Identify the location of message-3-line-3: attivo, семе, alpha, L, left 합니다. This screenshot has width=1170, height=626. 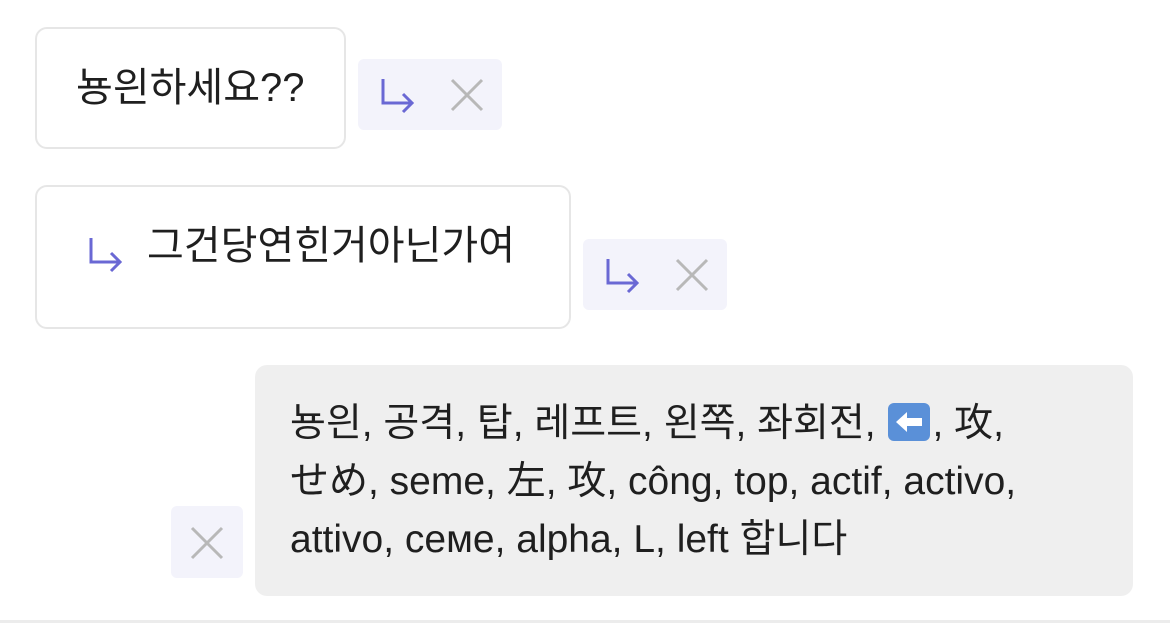
(569, 539).